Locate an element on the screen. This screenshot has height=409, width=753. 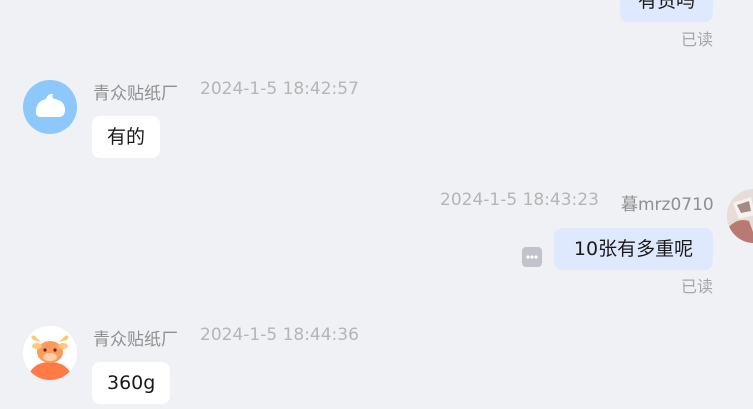
message-bubble: 10张有多重呢 is located at coordinates (633, 249).